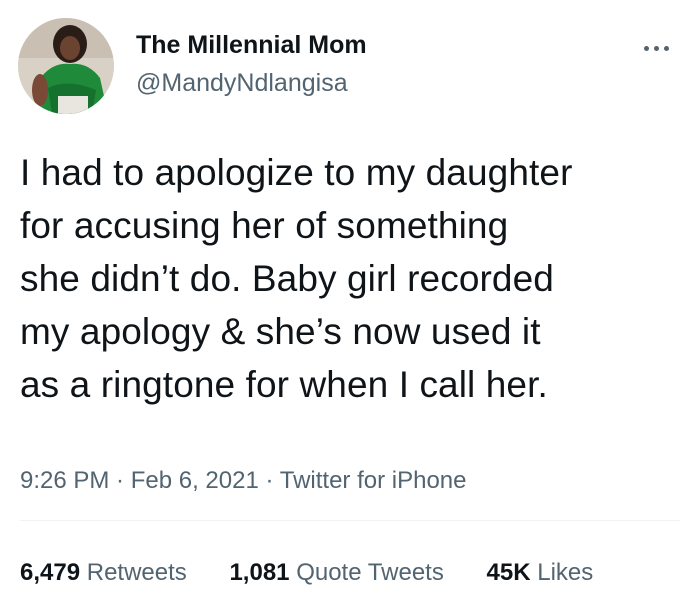 This screenshot has width=700, height=608. I want to click on retweets-stat: 6,479 Retweets, so click(103, 573).